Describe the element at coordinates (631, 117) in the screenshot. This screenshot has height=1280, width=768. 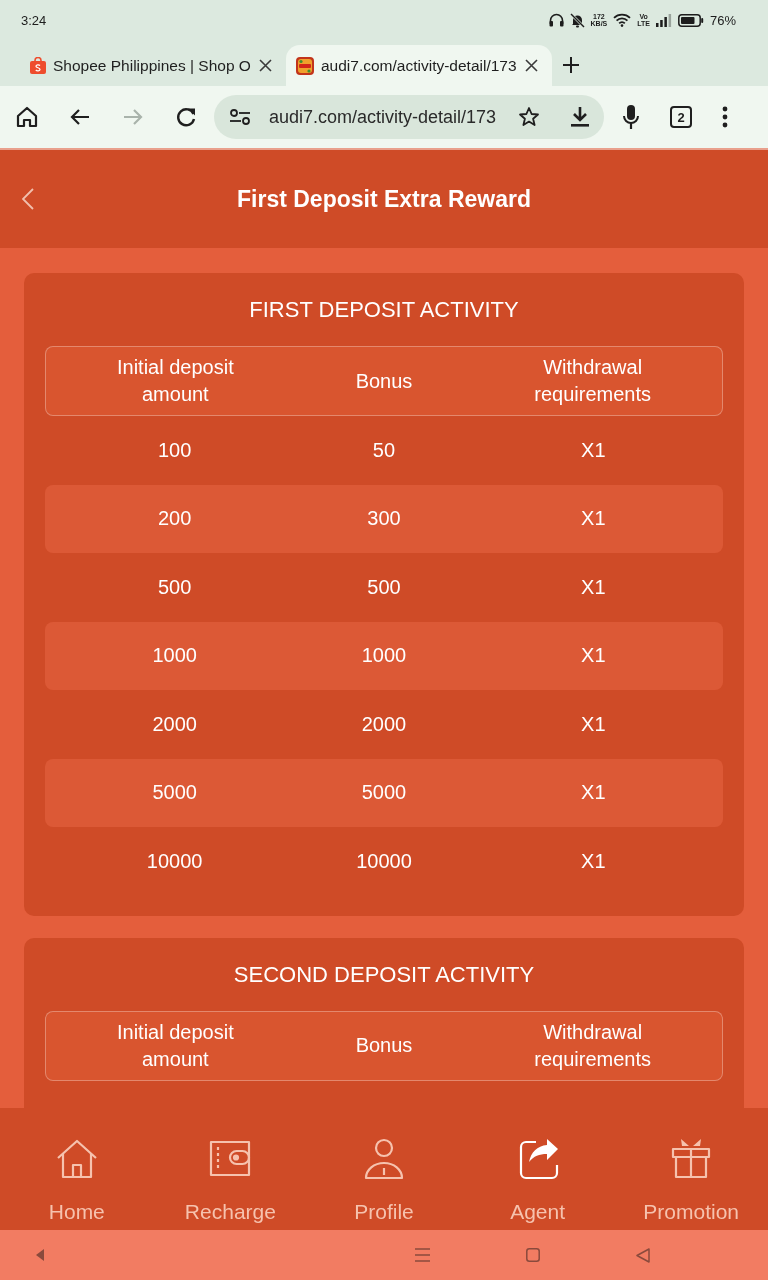
I see `microphone-icon` at that location.